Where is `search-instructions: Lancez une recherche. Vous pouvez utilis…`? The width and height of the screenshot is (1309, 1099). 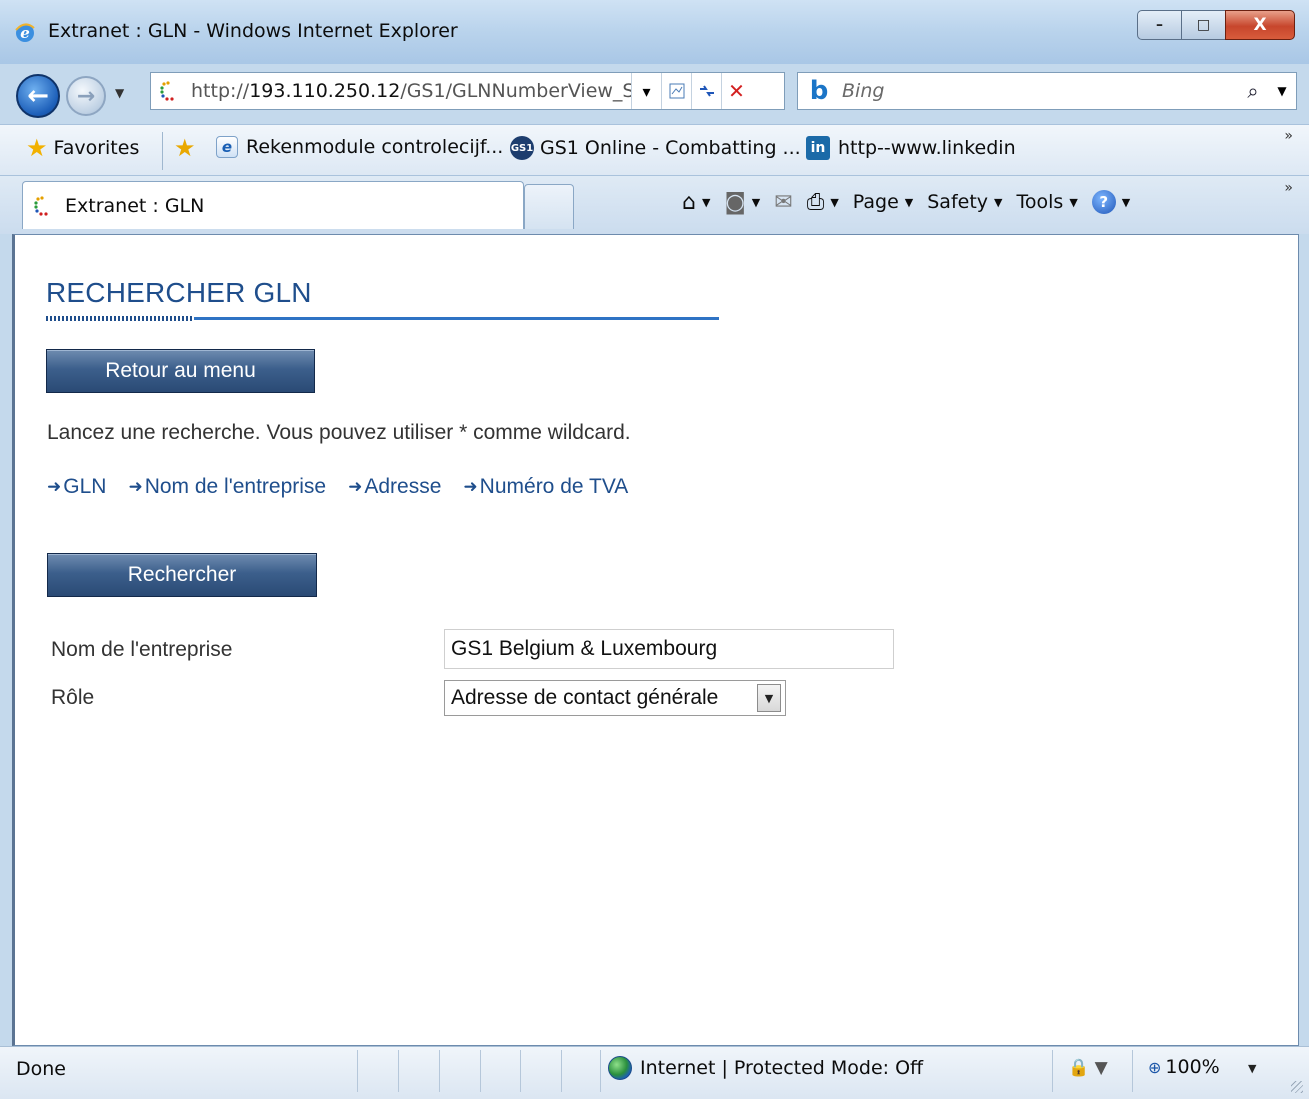
search-instructions: Lancez une recherche. Vous pouvez utilis… is located at coordinates (339, 432).